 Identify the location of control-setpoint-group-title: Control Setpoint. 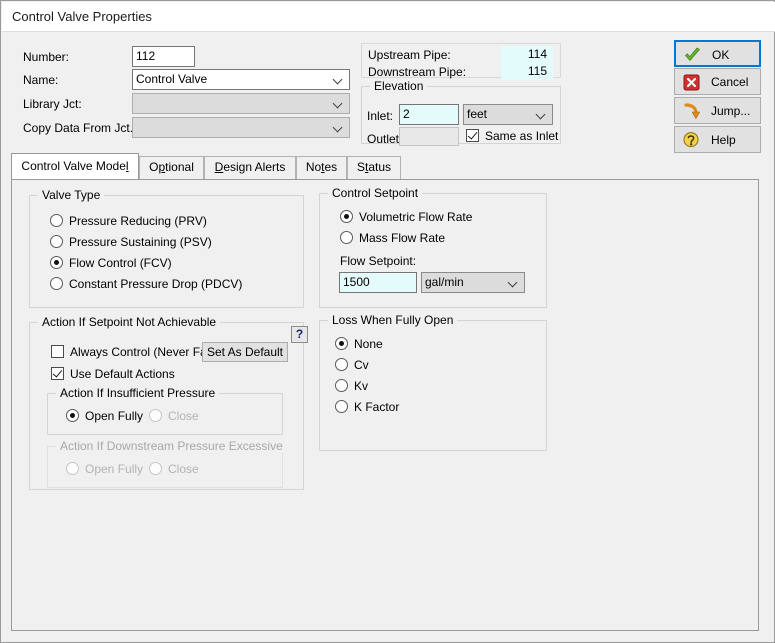
(375, 193).